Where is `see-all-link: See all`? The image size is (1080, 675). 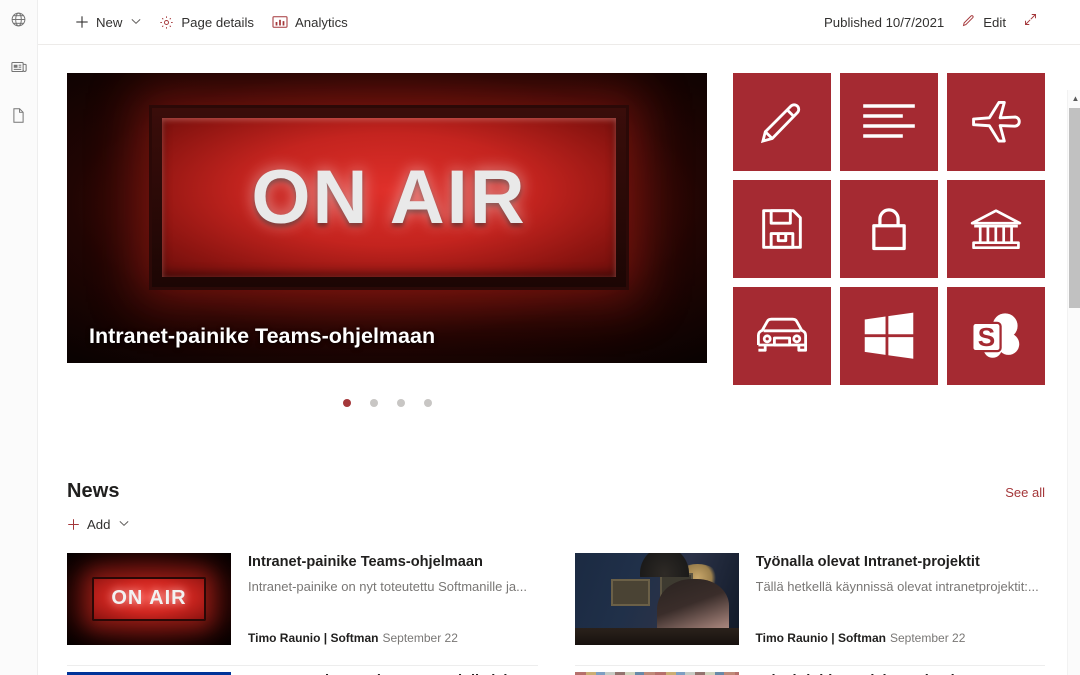
see-all-link: See all is located at coordinates (1025, 494).